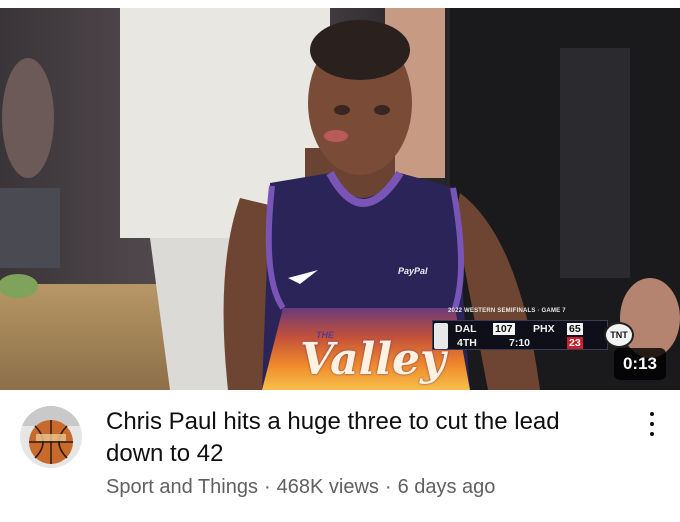 Image resolution: width=680 pixels, height=522 pixels. I want to click on away-score: 107, so click(504, 329).